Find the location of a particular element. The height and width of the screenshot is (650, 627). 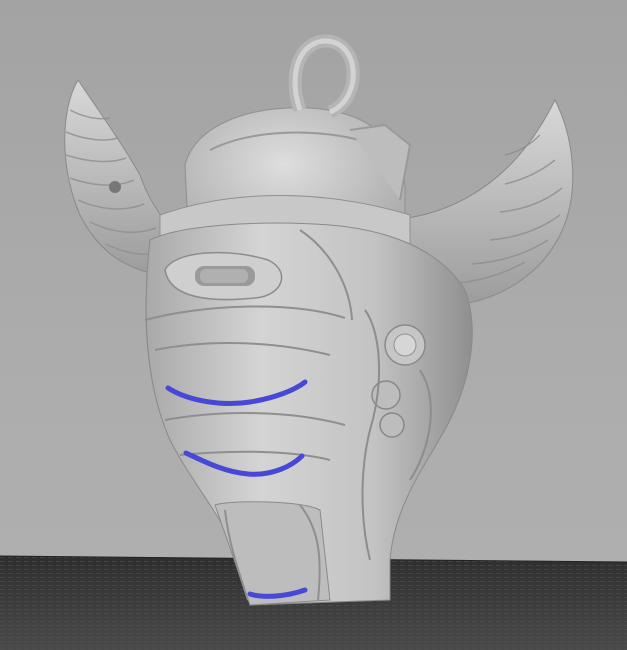

top-ring-loop is located at coordinates (324, 76).